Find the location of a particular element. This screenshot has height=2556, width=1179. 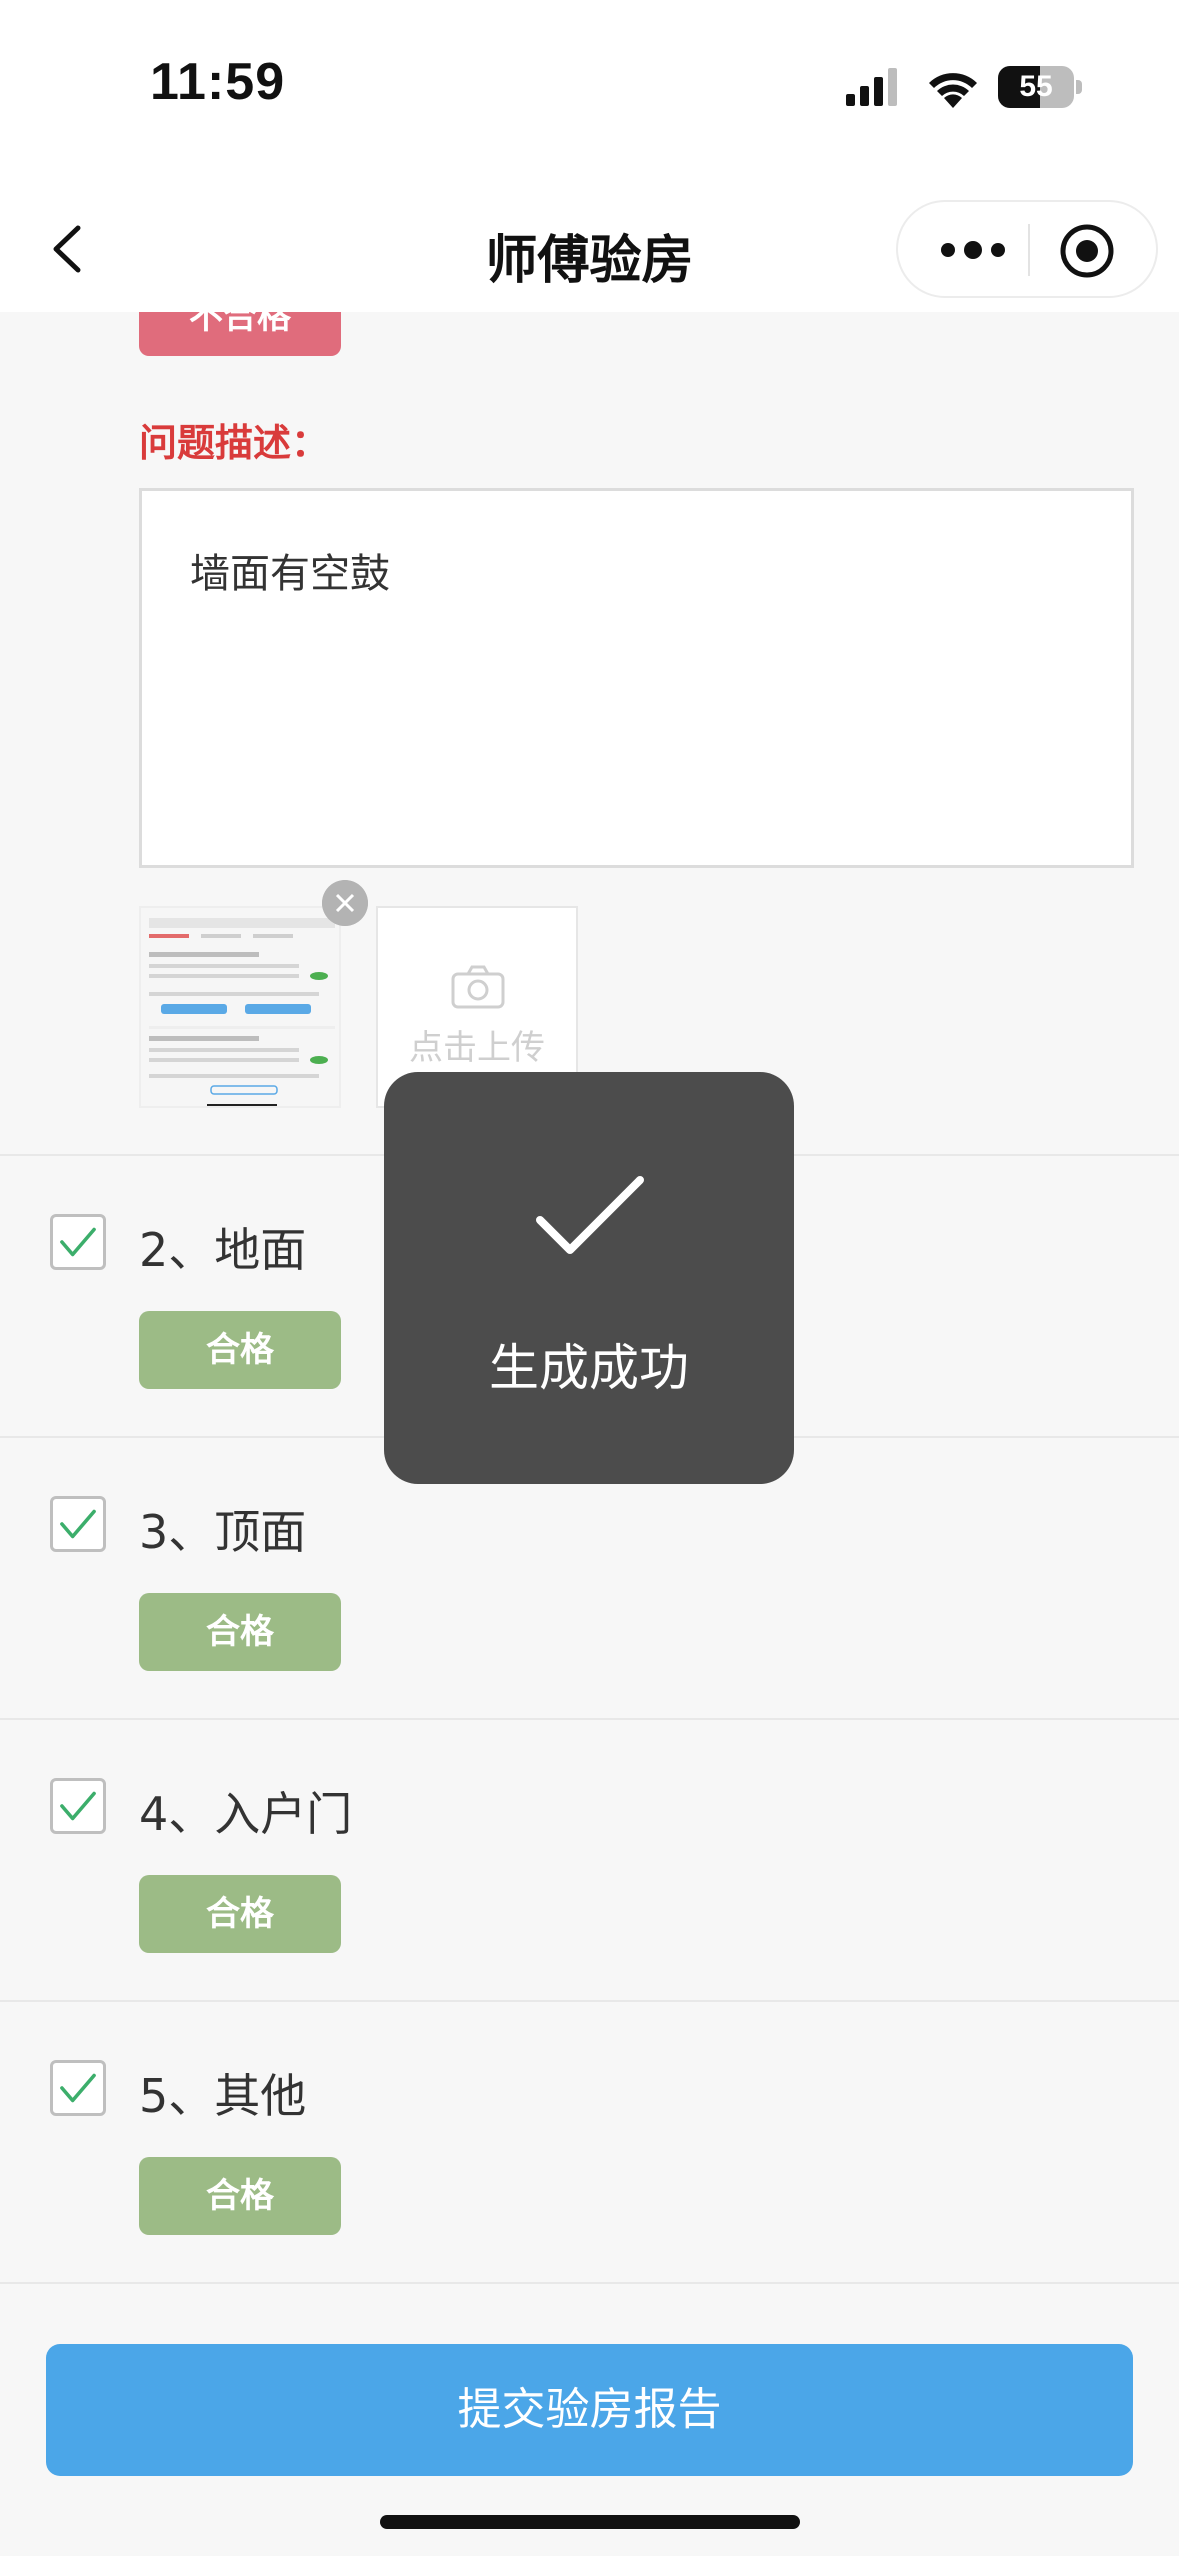

uploaded-photo-thumbnail is located at coordinates (240, 1007).